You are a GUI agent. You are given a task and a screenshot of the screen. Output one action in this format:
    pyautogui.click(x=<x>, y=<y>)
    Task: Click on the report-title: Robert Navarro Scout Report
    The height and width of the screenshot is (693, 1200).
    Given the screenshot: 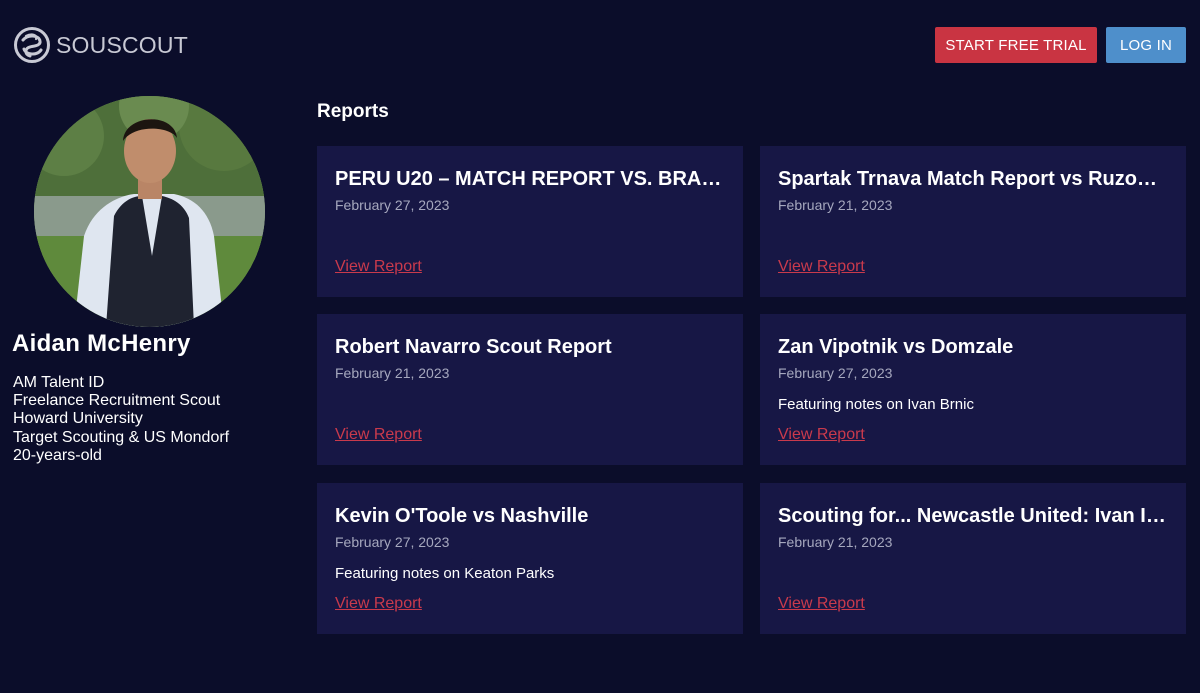 What is the action you would take?
    pyautogui.click(x=530, y=347)
    